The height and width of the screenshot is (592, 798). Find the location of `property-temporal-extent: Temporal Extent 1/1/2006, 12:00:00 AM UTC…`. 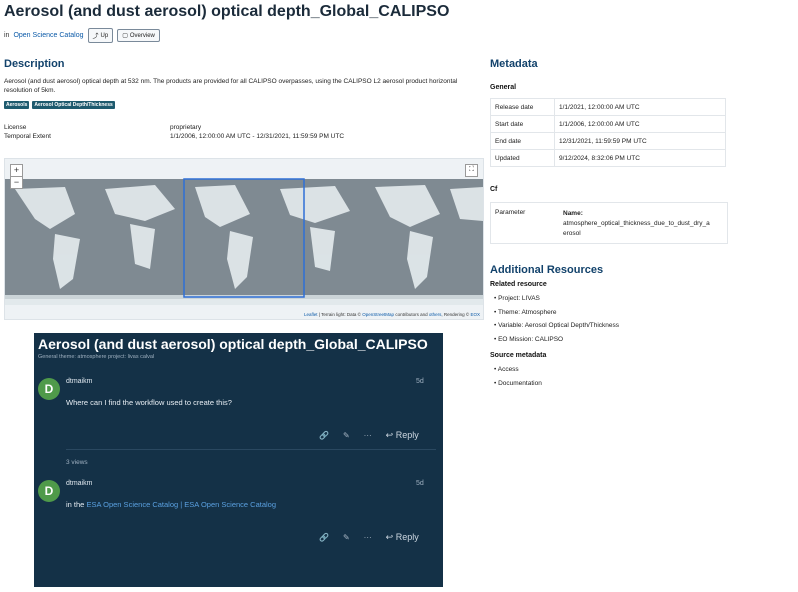

property-temporal-extent: Temporal Extent 1/1/2006, 12:00:00 AM UTC… is located at coordinates (174, 136).